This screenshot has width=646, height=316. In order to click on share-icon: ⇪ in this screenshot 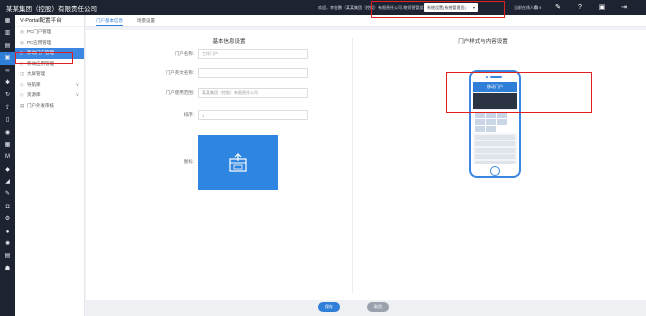, I will do `click(7, 108)`.